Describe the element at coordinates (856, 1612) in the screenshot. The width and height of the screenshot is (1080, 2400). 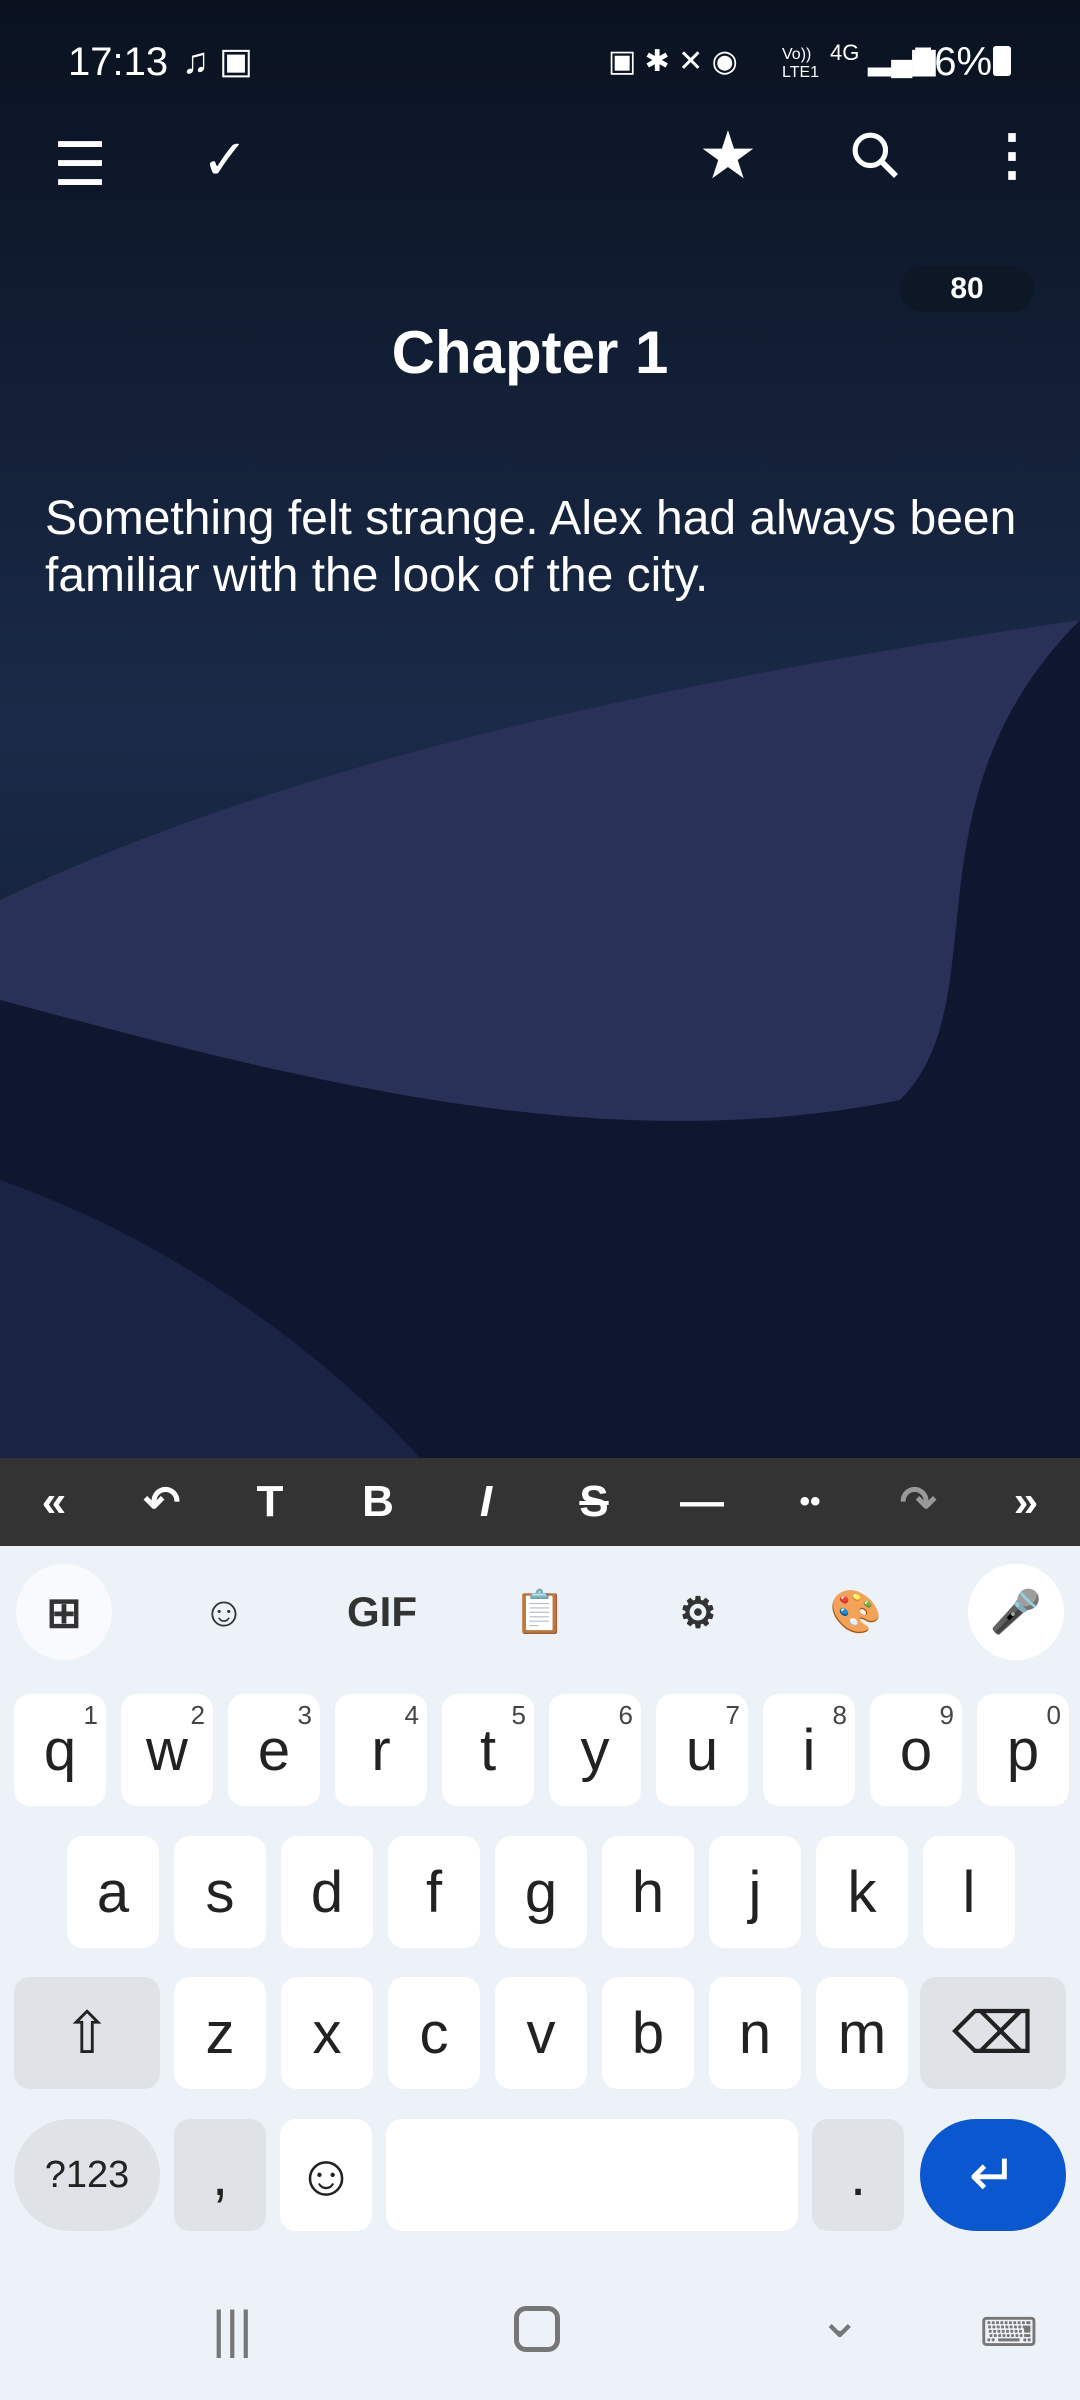
I see `theme-palette-icon: 🎨` at that location.